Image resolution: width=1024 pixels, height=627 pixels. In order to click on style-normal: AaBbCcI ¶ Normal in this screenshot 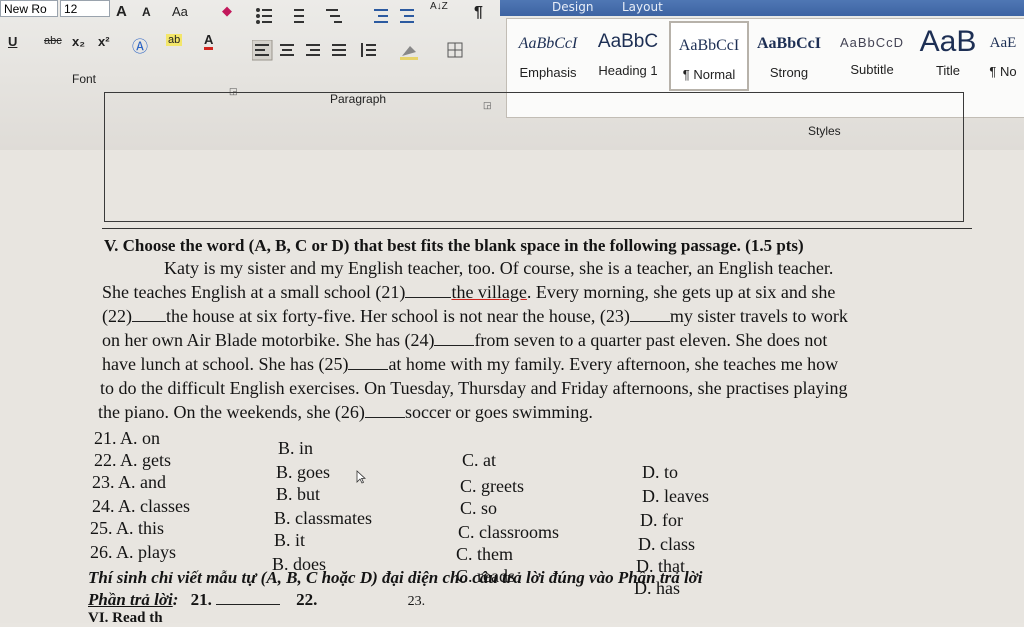, I will do `click(709, 56)`.